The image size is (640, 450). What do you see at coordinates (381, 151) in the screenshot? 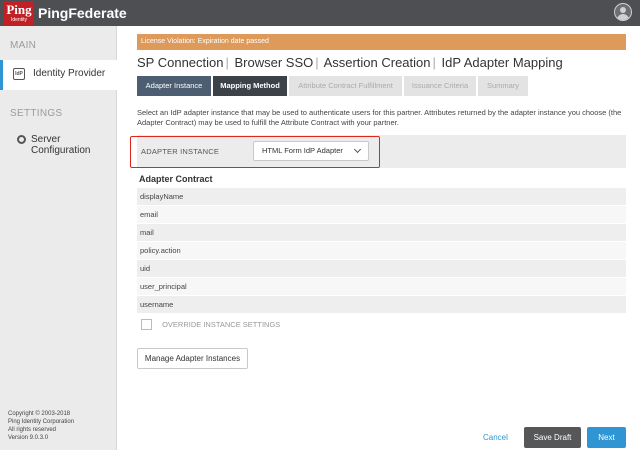
I see `adapter-instance-row: ADAPTER INSTANCE HTML Form IdP Adapter` at bounding box center [381, 151].